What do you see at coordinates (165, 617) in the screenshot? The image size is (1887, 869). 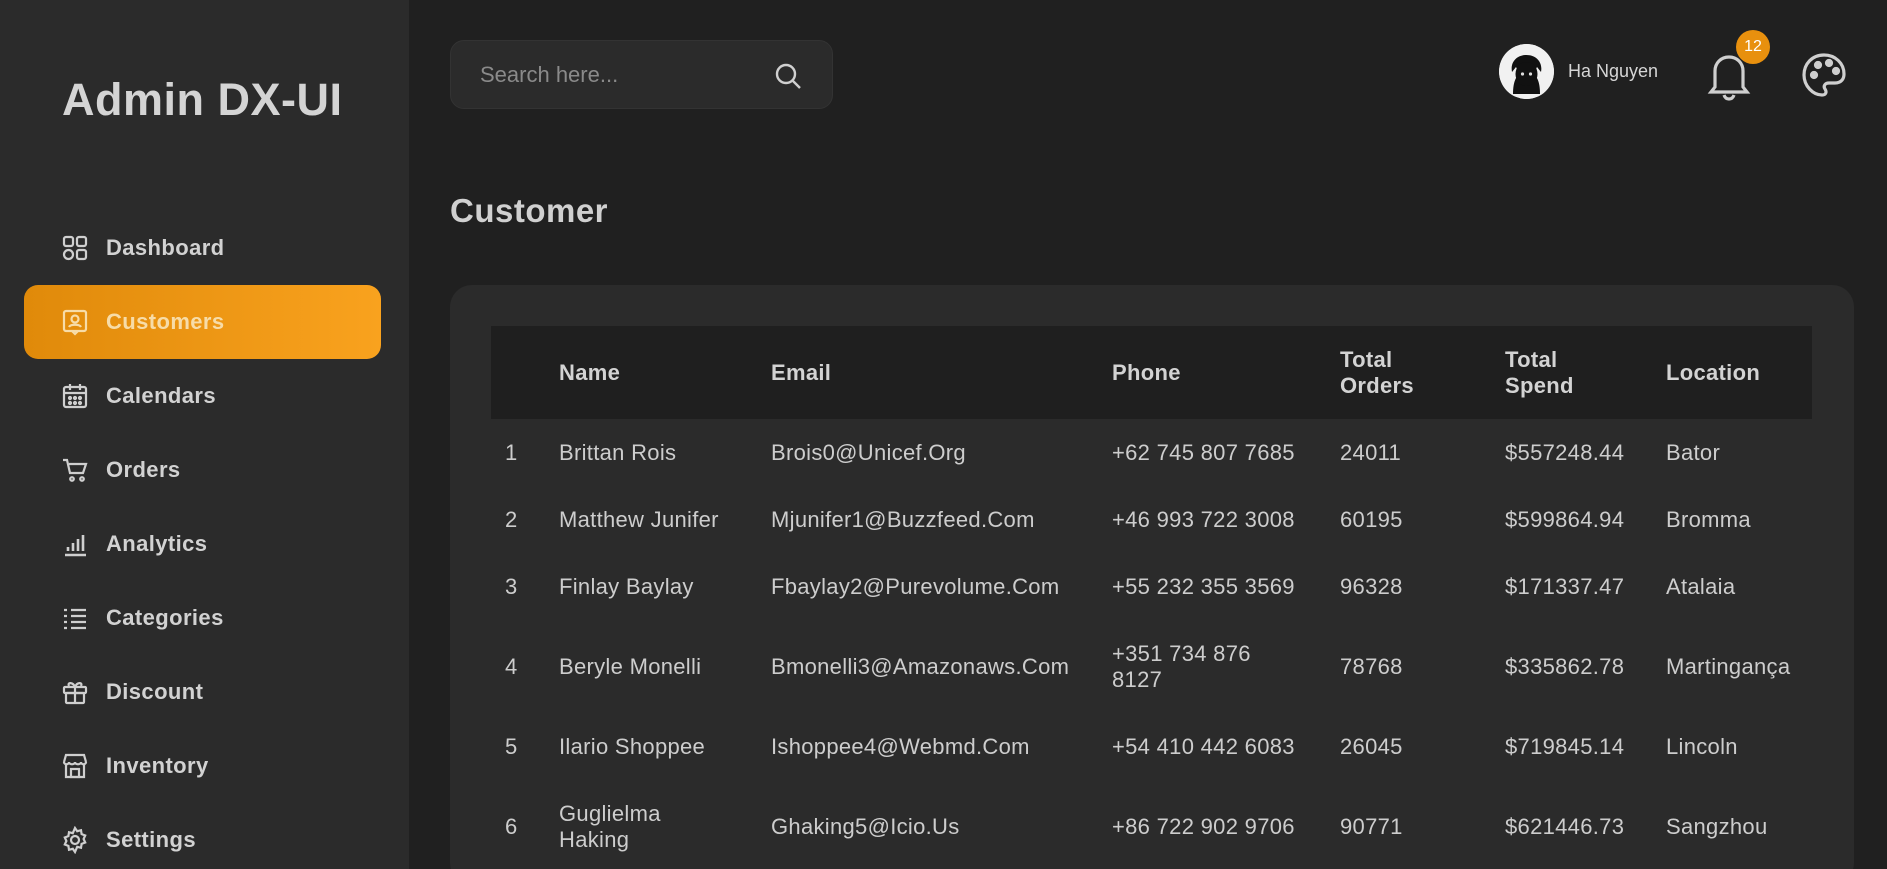 I see `sidebar-item-label: Categories` at bounding box center [165, 617].